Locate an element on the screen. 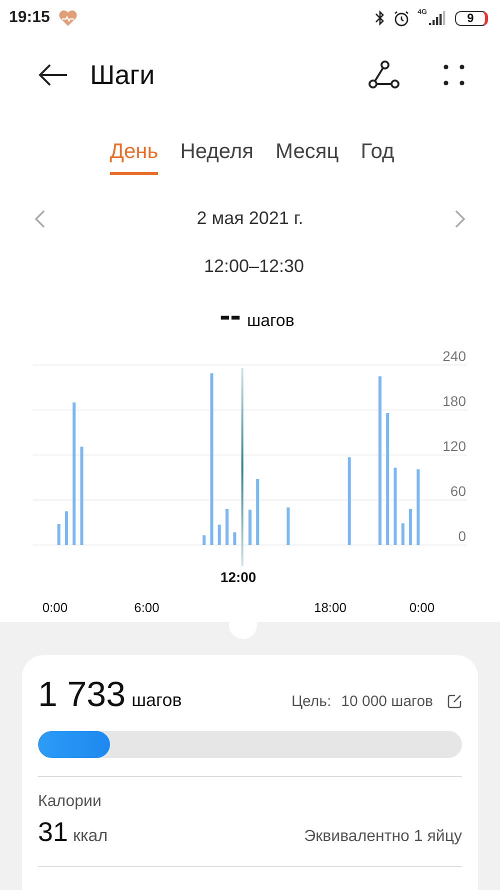 This screenshot has width=500, height=890. time-cursor is located at coordinates (242, 467).